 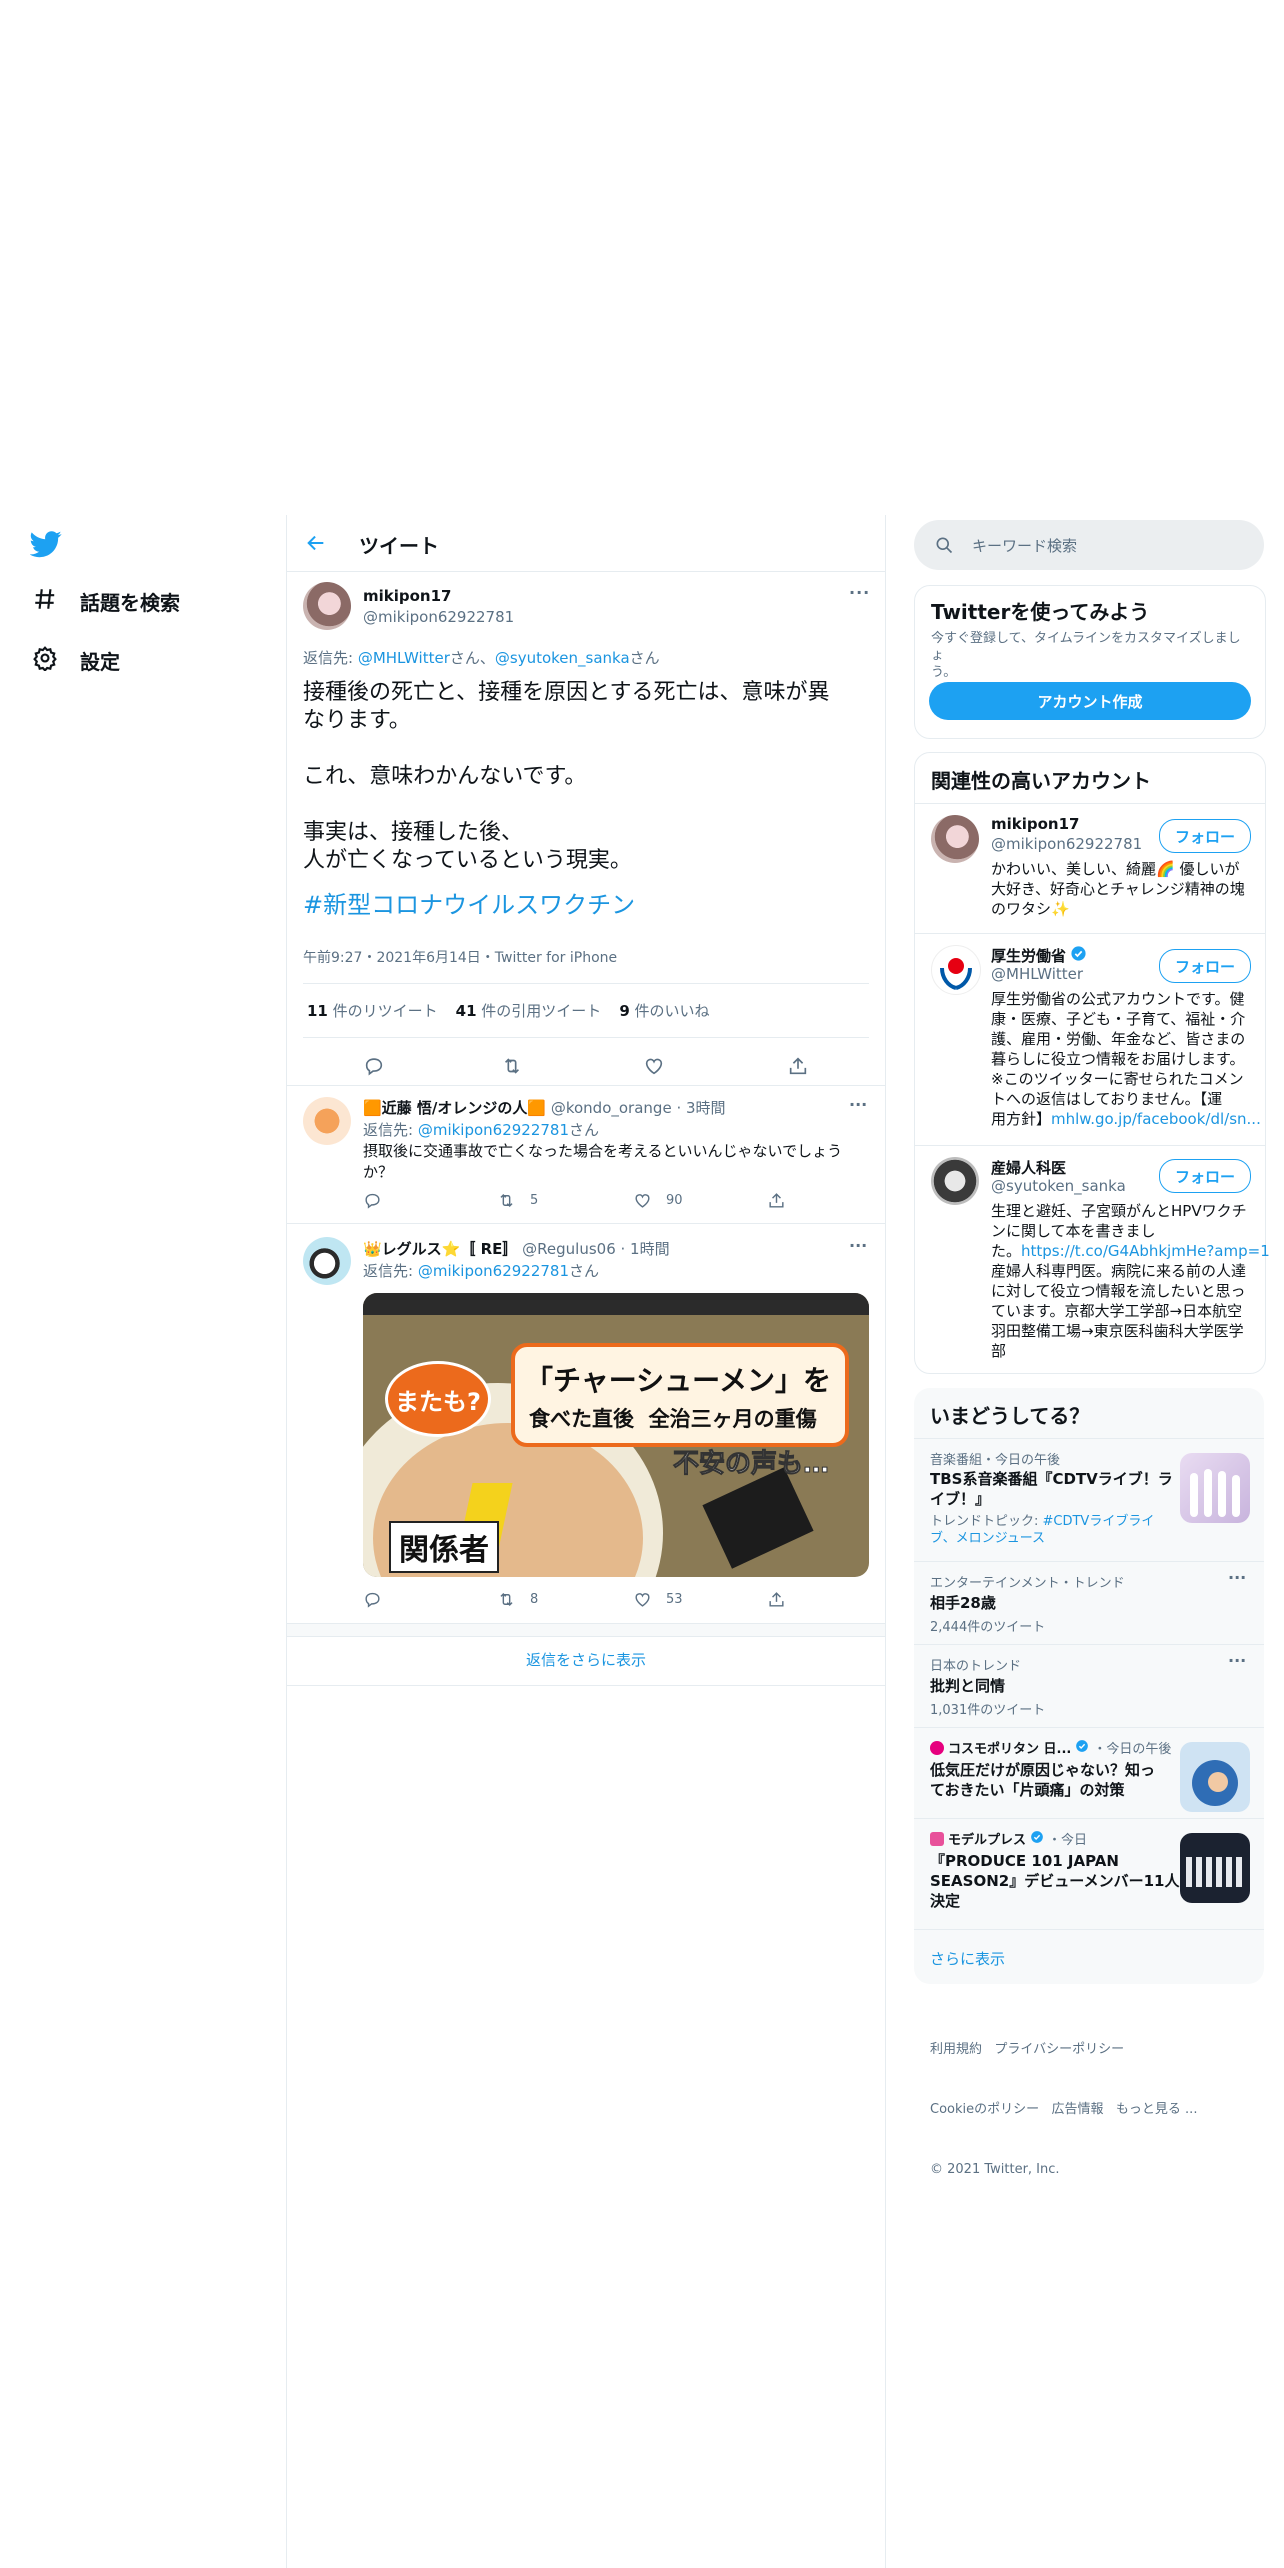 What do you see at coordinates (1066, 844) in the screenshot?
I see `account-handle: @mikipon62922781` at bounding box center [1066, 844].